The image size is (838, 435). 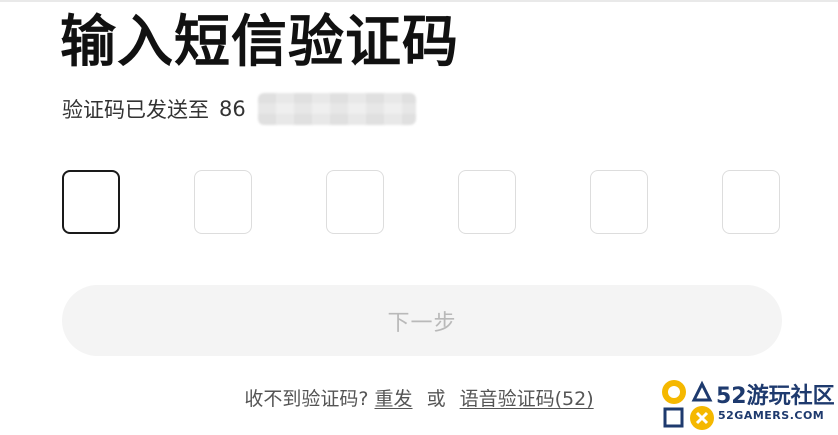 What do you see at coordinates (422, 320) in the screenshot?
I see `next-step-button: 下一步` at bounding box center [422, 320].